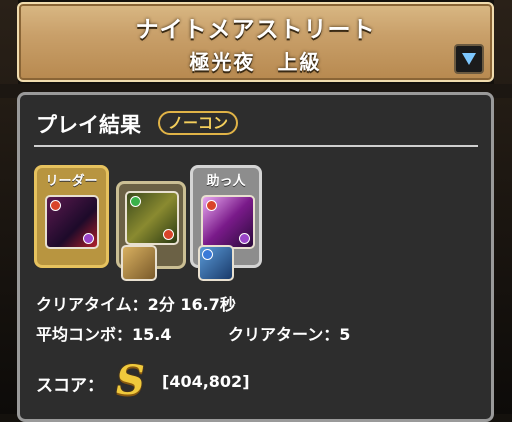 The image size is (512, 422). What do you see at coordinates (198, 123) in the screenshot?
I see `no-continue-badge: ノーコン` at bounding box center [198, 123].